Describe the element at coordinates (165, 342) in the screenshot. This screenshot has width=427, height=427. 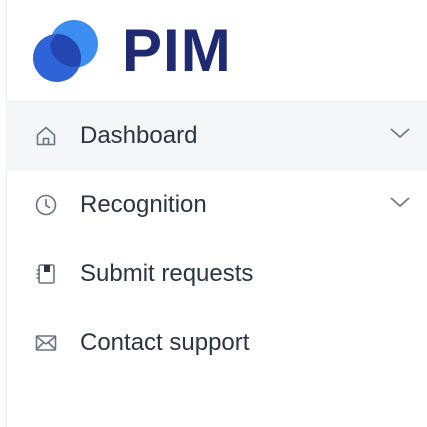
I see `sidebar-item-label: Contact support` at that location.